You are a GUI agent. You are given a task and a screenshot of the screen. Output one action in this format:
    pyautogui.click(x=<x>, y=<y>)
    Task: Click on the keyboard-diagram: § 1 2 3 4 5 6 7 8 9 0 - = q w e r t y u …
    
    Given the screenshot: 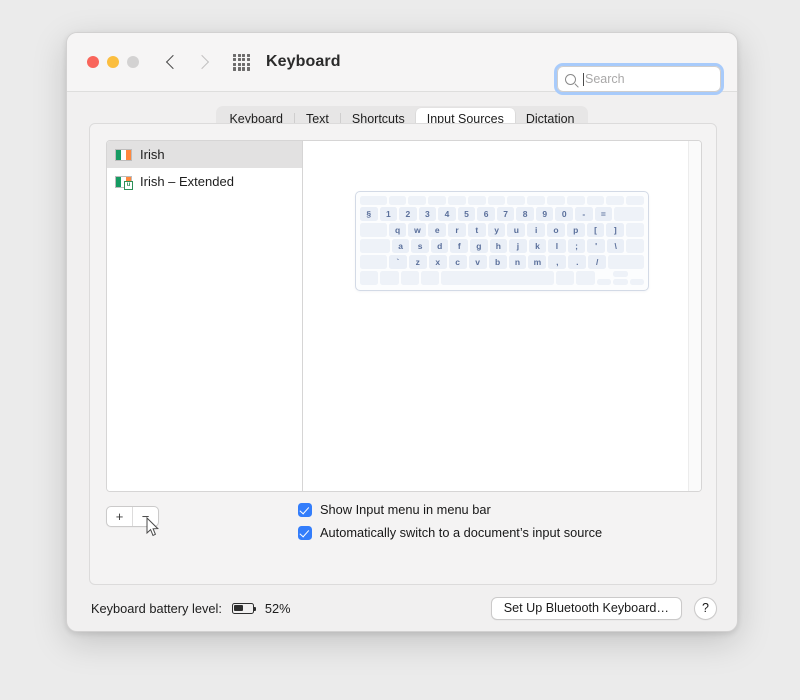 What is the action you would take?
    pyautogui.click(x=502, y=241)
    